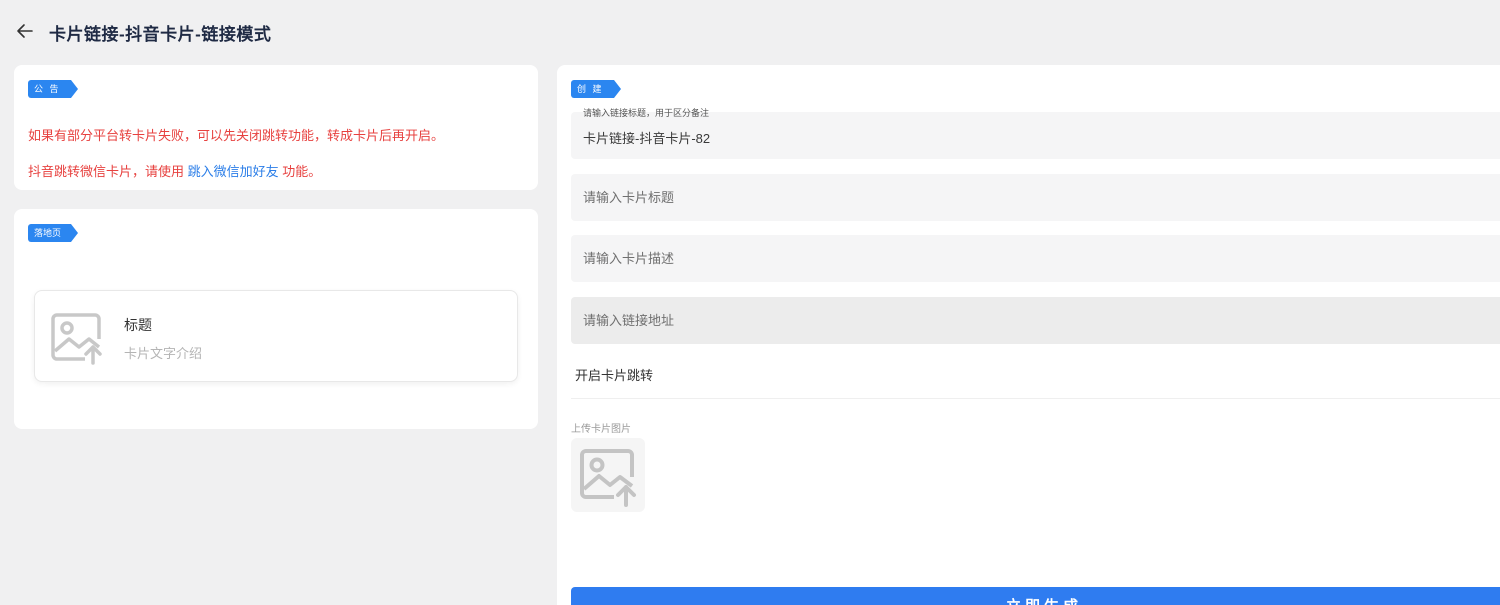  Describe the element at coordinates (595, 89) in the screenshot. I see `create-tag: 创 建` at that location.